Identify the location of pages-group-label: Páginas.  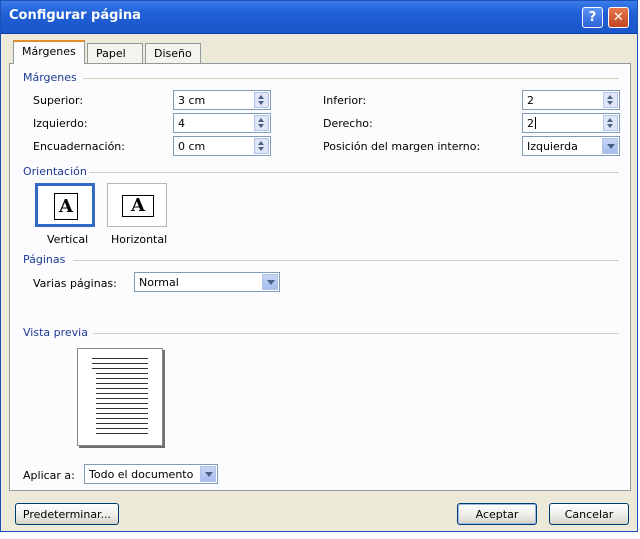
(44, 259).